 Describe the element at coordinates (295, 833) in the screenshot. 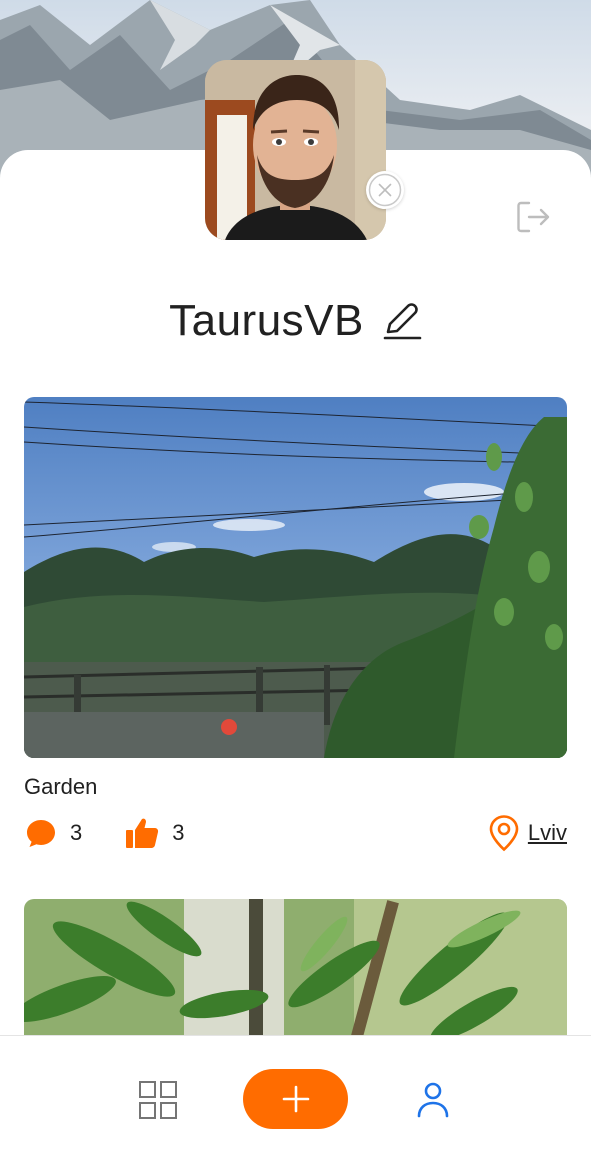

I see `post-stats: 3 3 Lviv` at that location.